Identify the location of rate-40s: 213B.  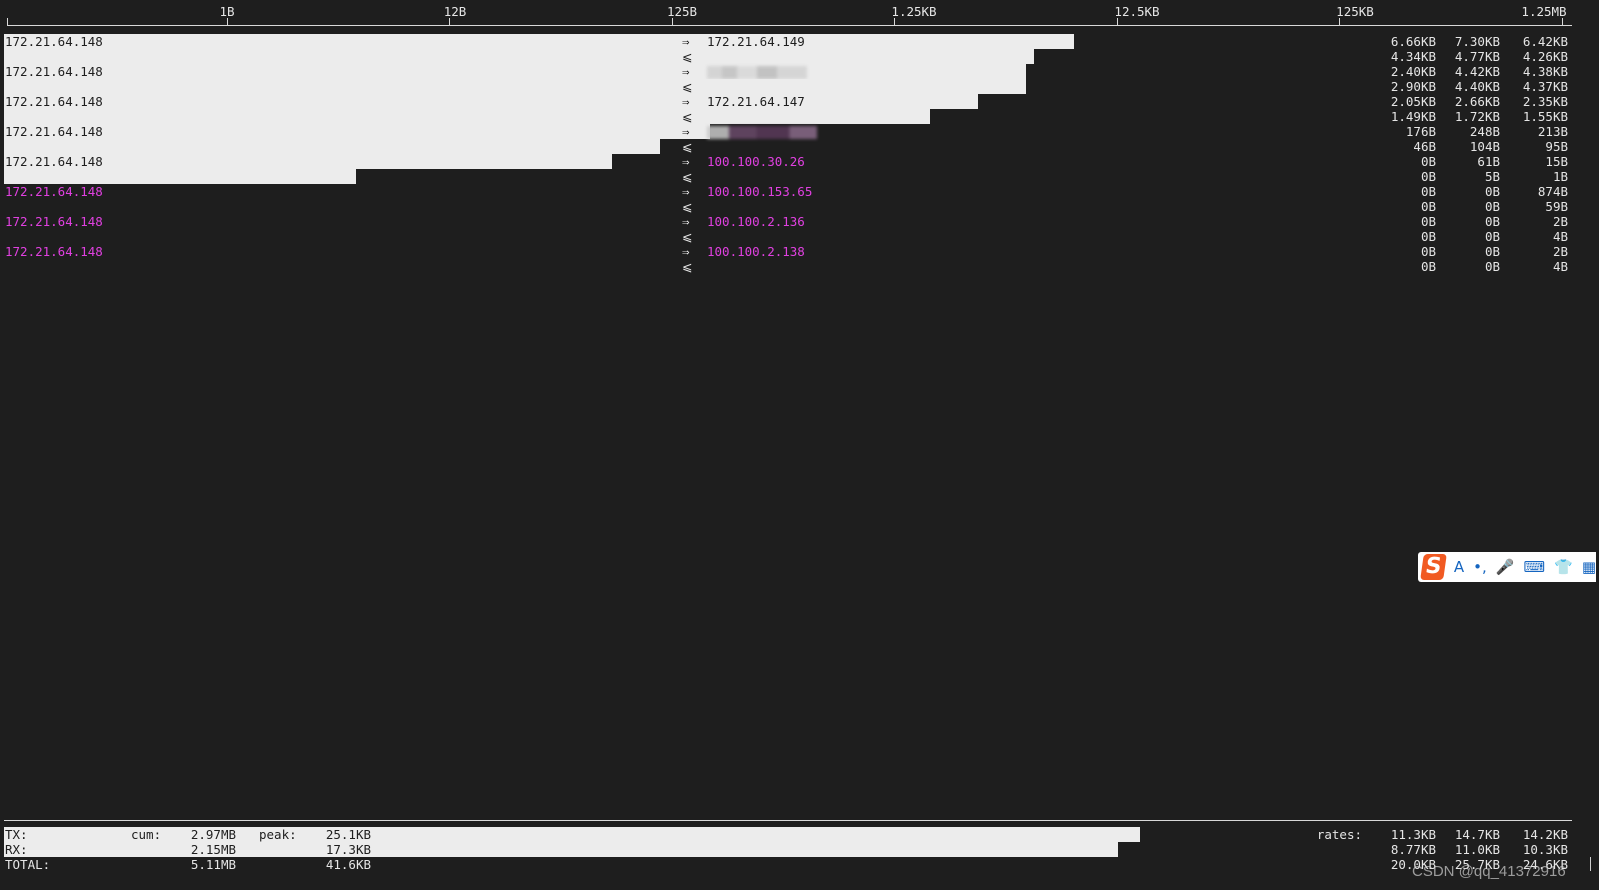
(1552, 131).